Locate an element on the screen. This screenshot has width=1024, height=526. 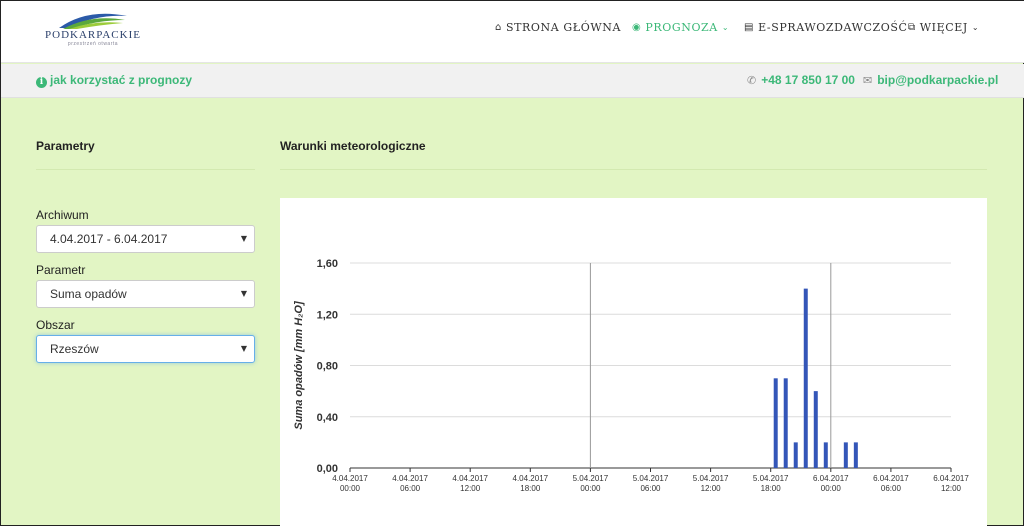
eye-icon: ◉ is located at coordinates (637, 27).